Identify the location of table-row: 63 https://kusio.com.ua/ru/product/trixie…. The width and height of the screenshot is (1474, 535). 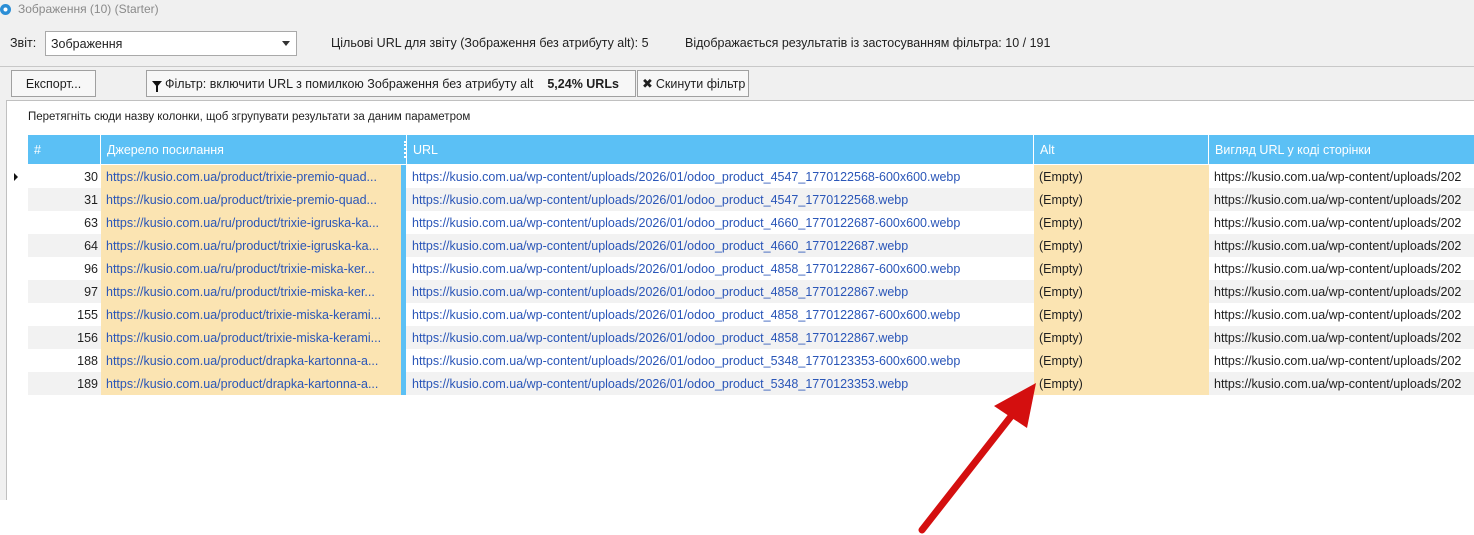
(751, 222).